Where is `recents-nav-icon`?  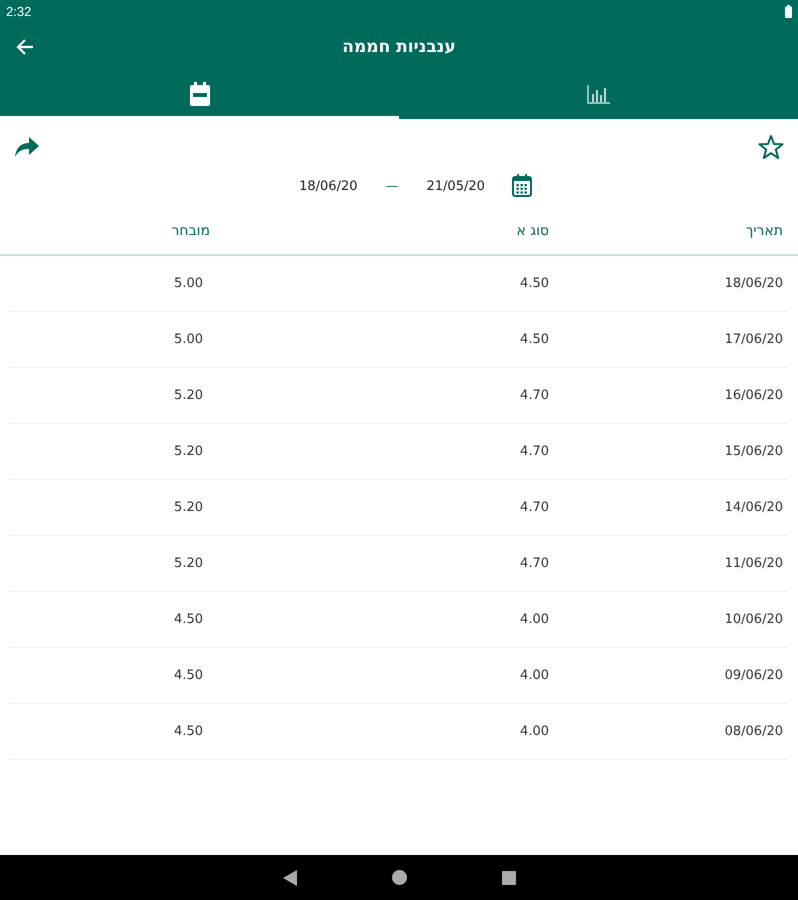
recents-nav-icon is located at coordinates (509, 877).